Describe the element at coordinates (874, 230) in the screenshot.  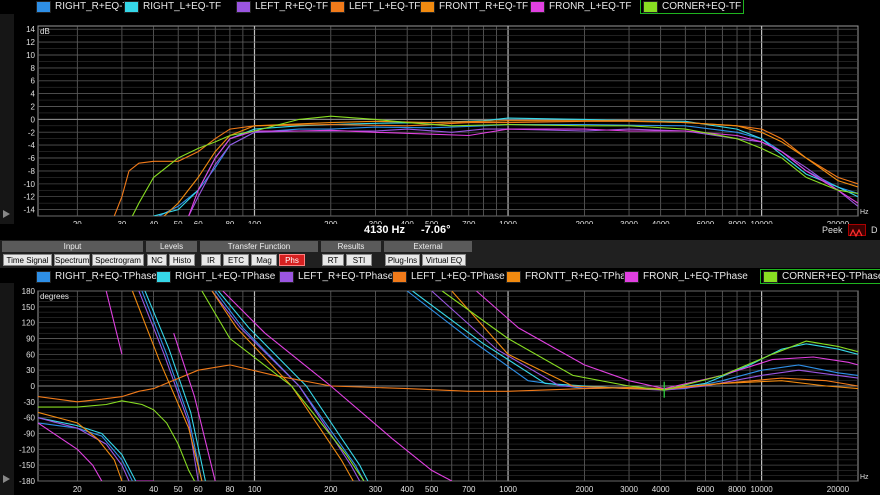
I see `extra-label: D` at that location.